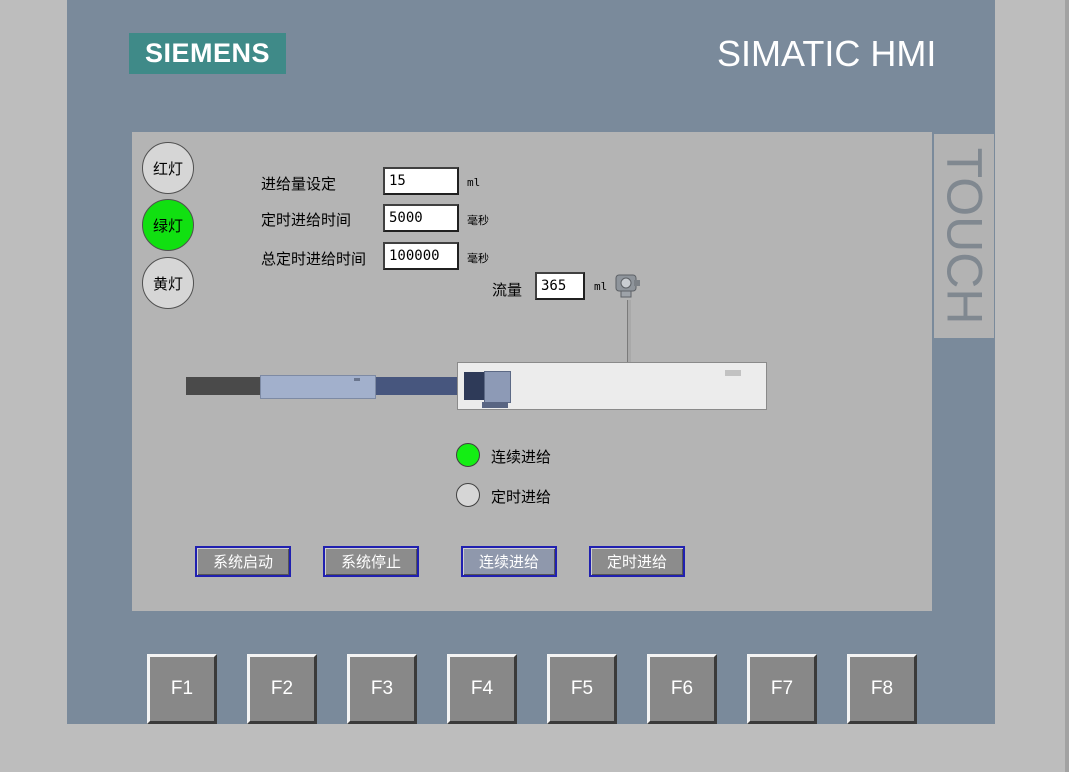  Describe the element at coordinates (509, 561) in the screenshot. I see `continuous-feed-button: 连续进给` at that location.